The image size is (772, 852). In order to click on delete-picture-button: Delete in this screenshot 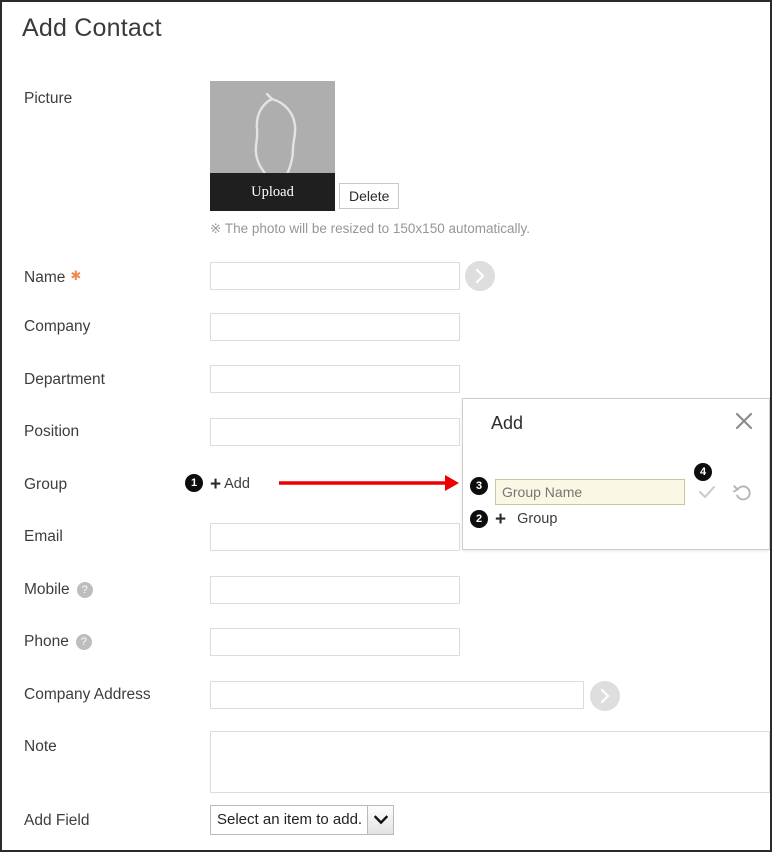, I will do `click(369, 196)`.